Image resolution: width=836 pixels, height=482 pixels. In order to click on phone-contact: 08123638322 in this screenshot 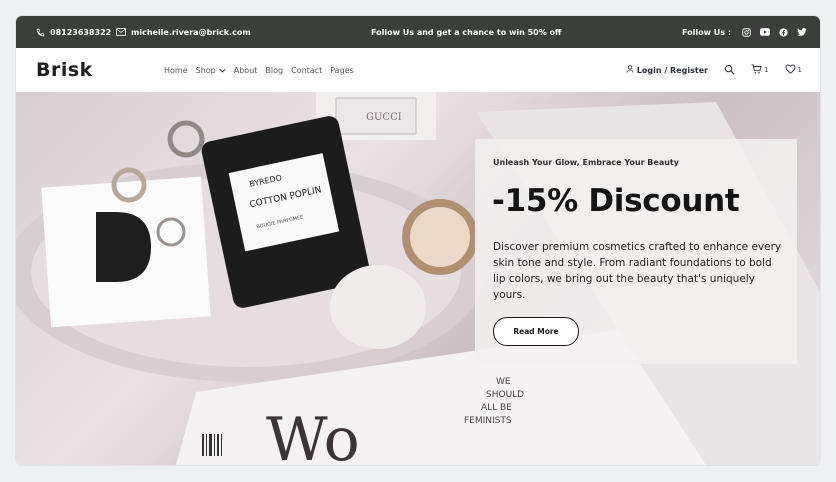, I will do `click(73, 32)`.